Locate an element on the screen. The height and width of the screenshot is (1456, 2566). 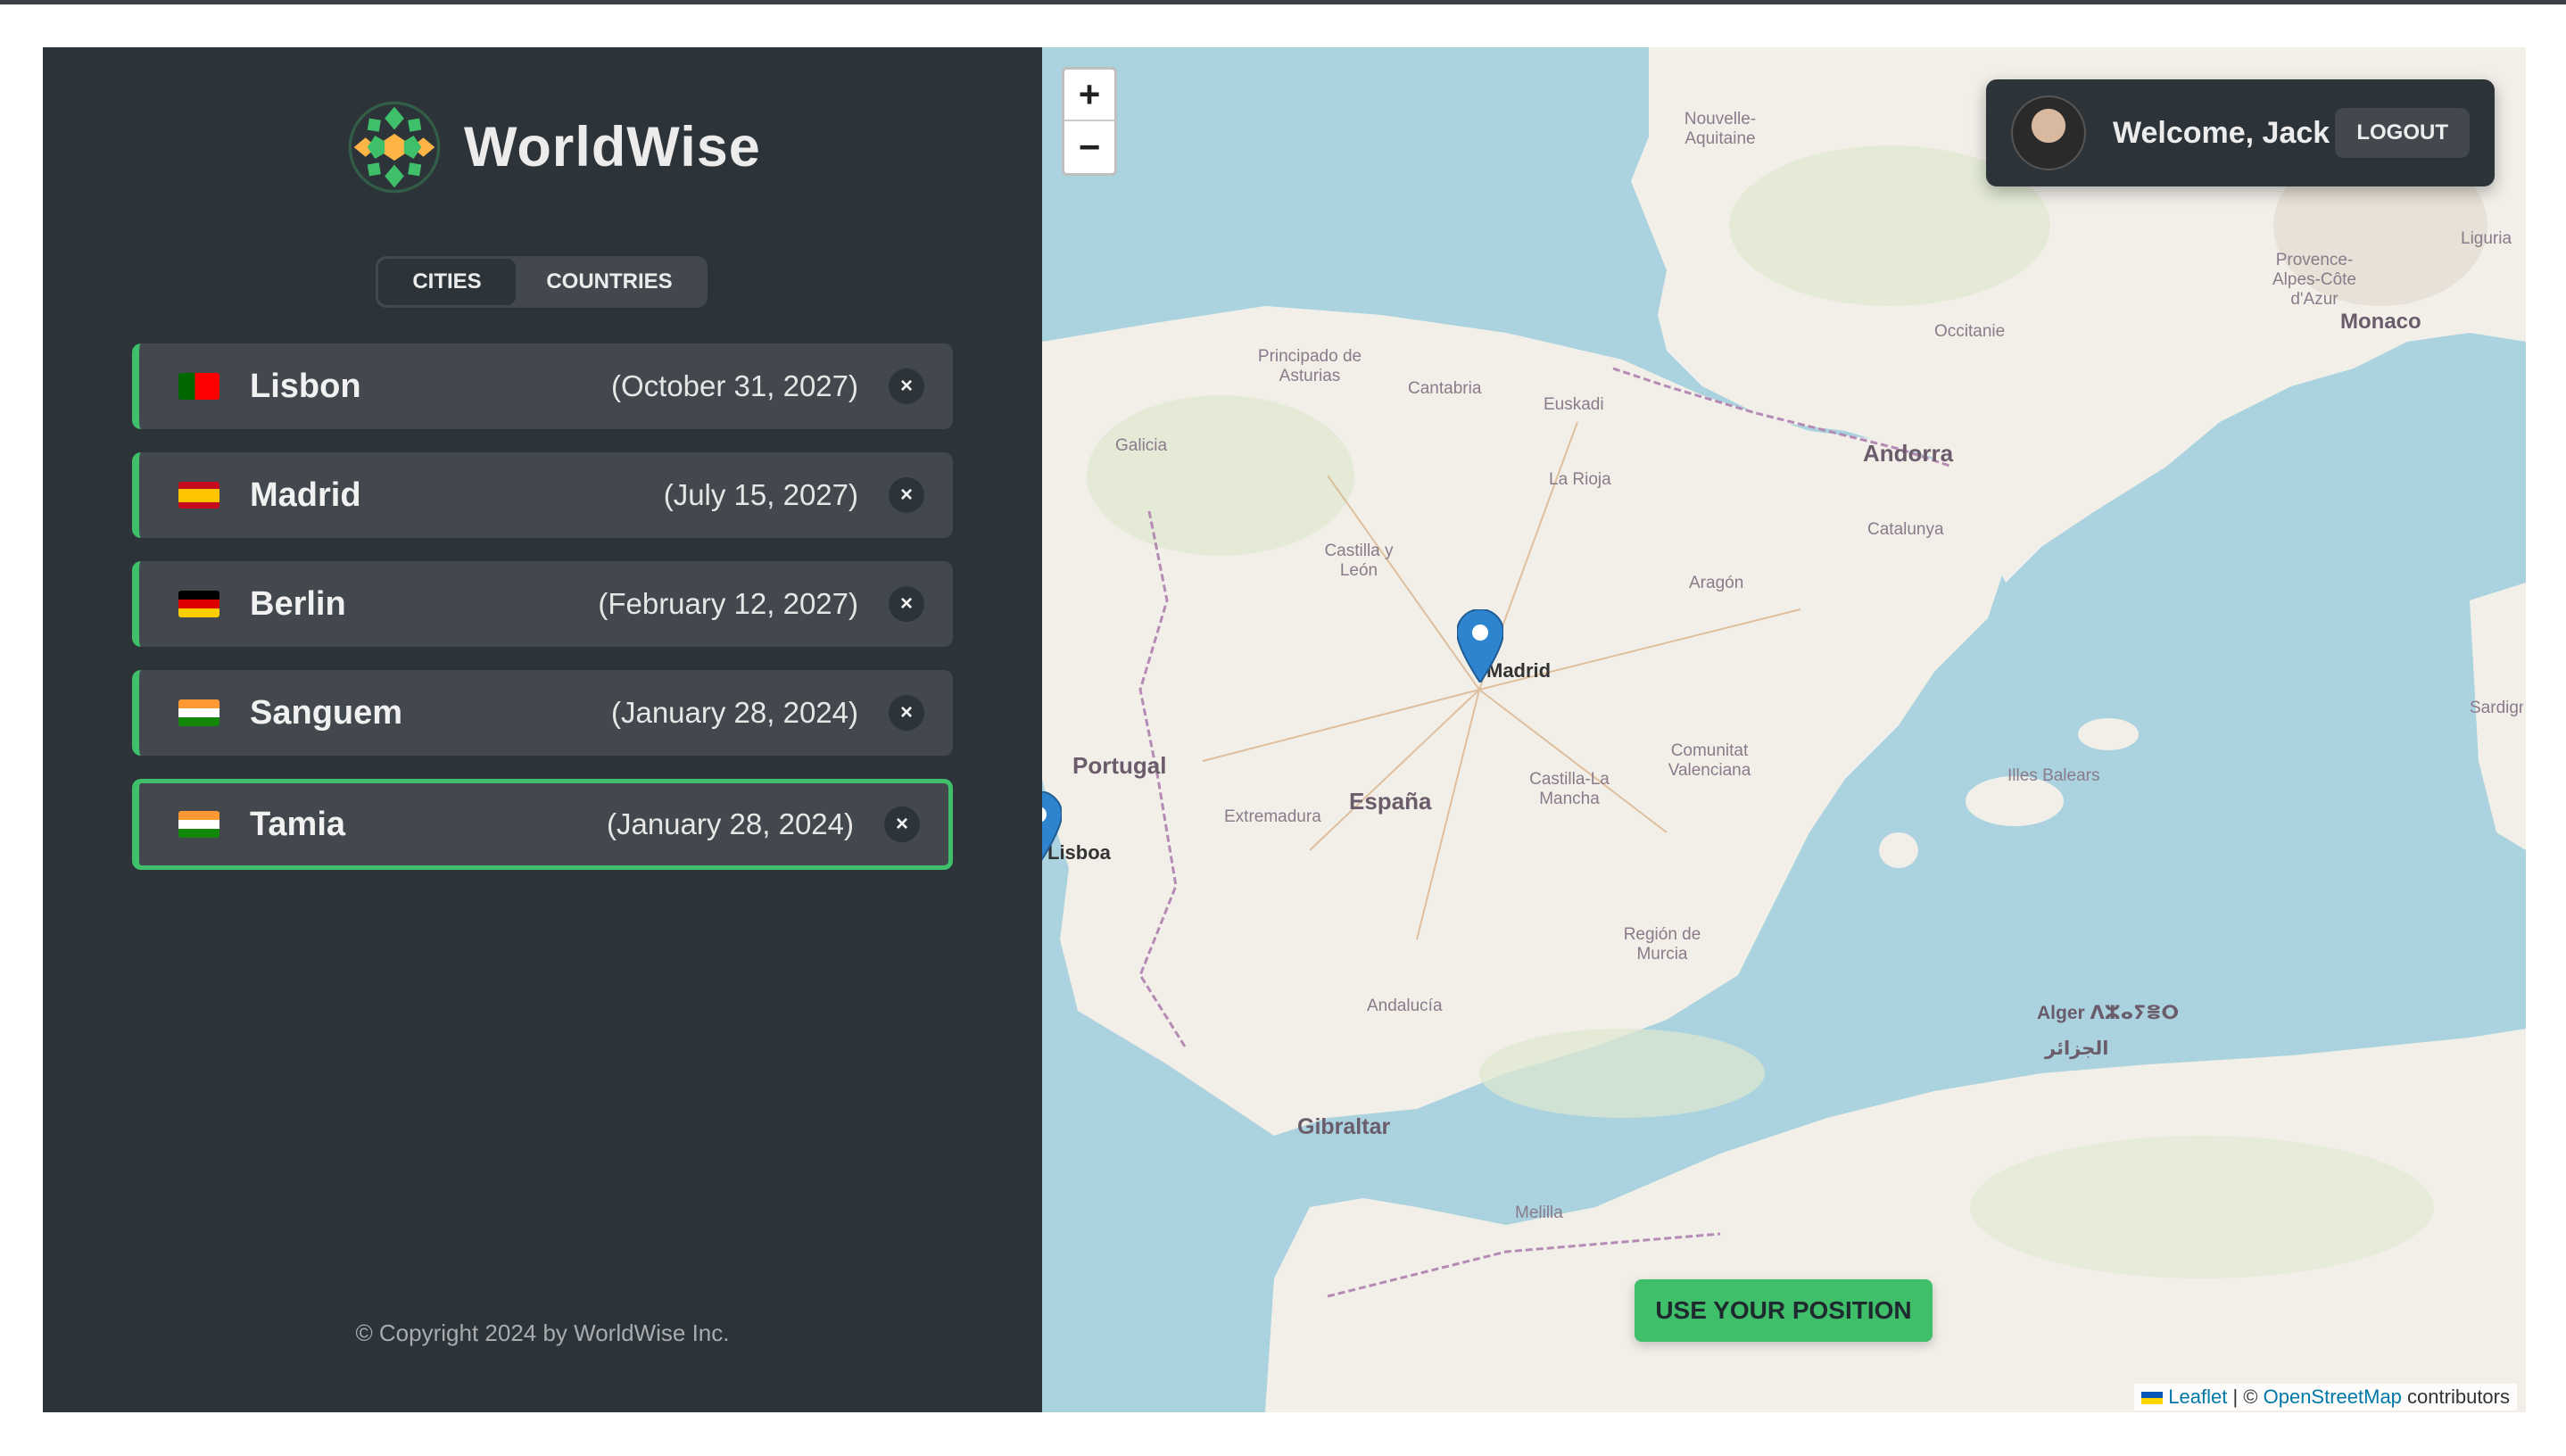
city-item-madrid: Madrid (July 15, 2027) × is located at coordinates (542, 495).